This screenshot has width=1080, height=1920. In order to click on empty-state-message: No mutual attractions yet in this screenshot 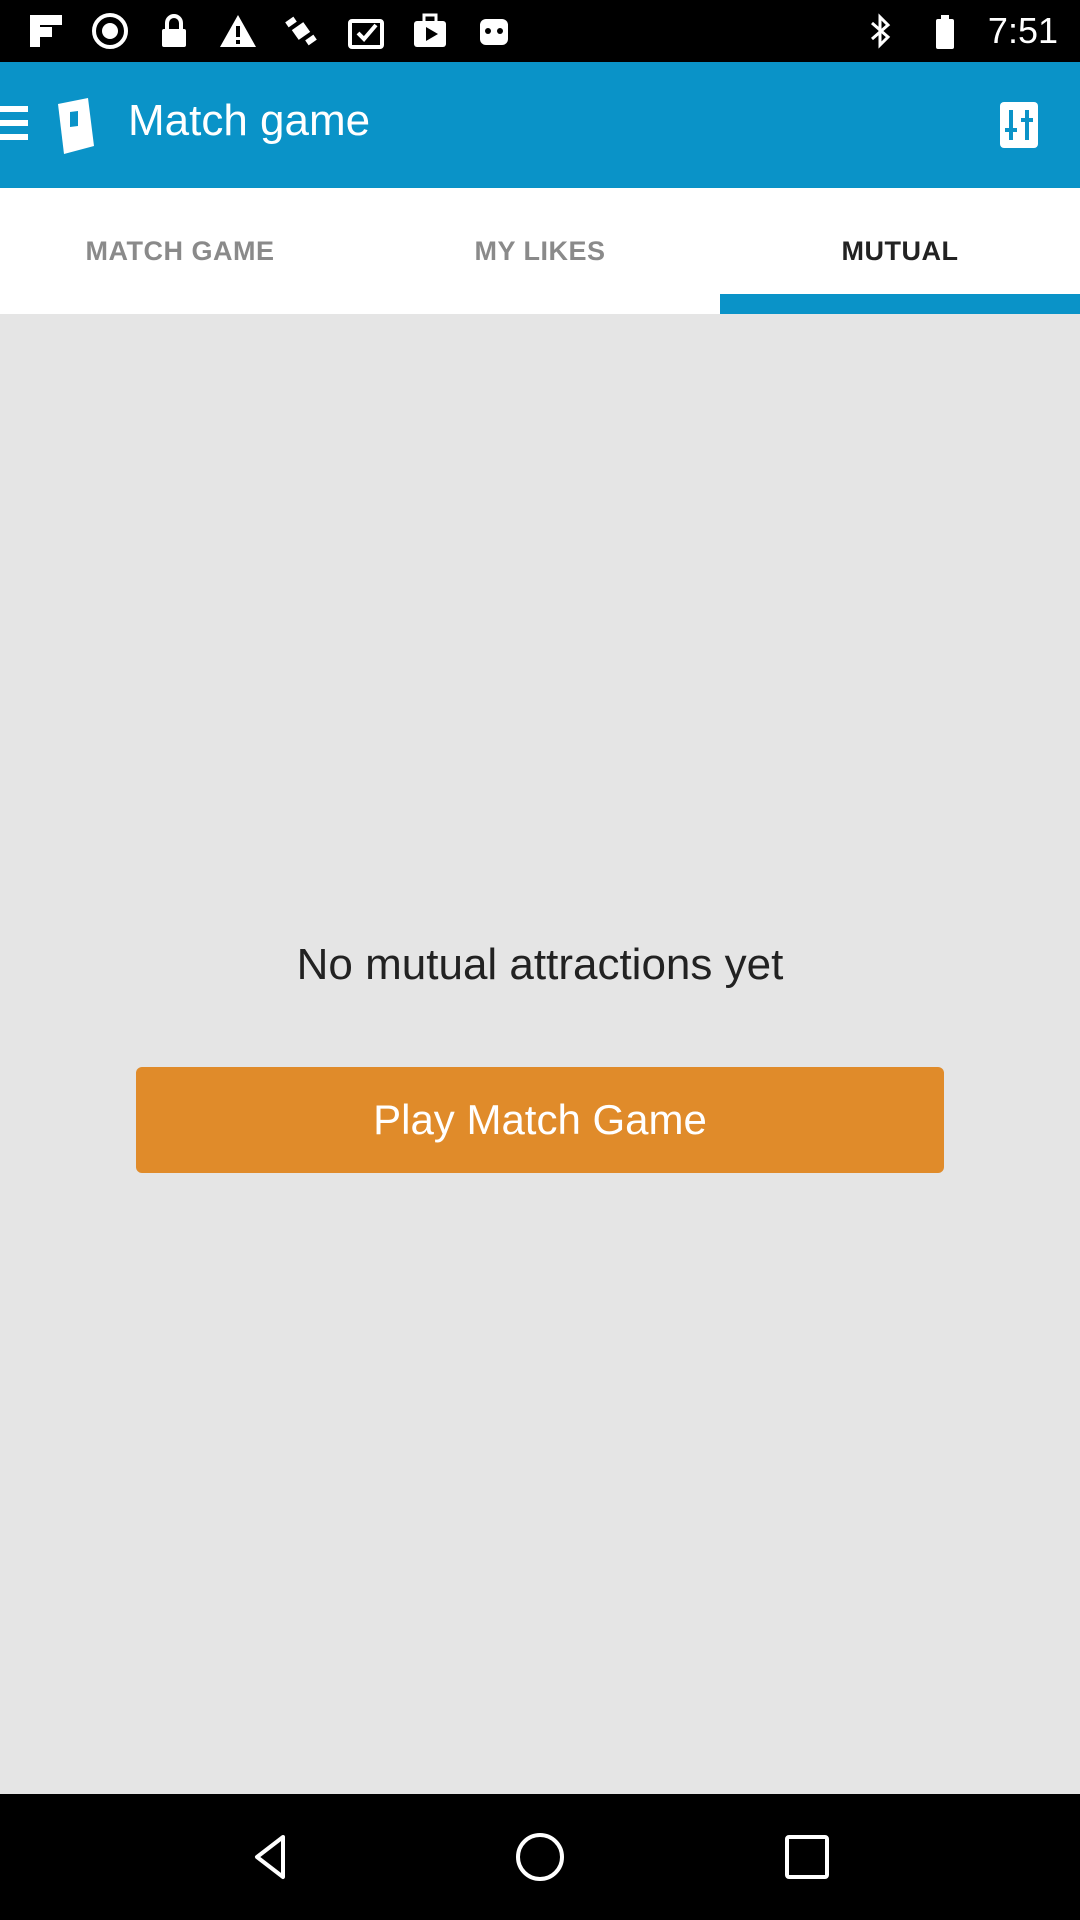, I will do `click(540, 964)`.